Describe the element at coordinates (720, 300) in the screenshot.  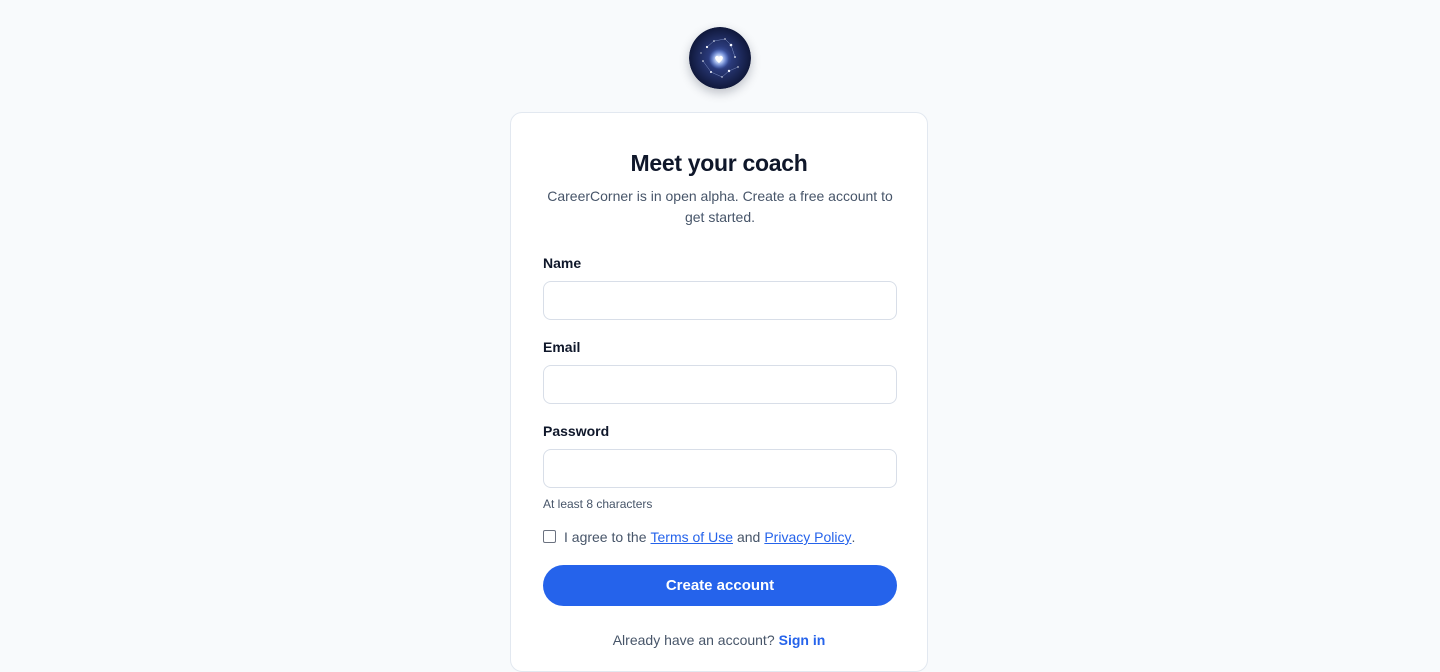
I see `name-input` at that location.